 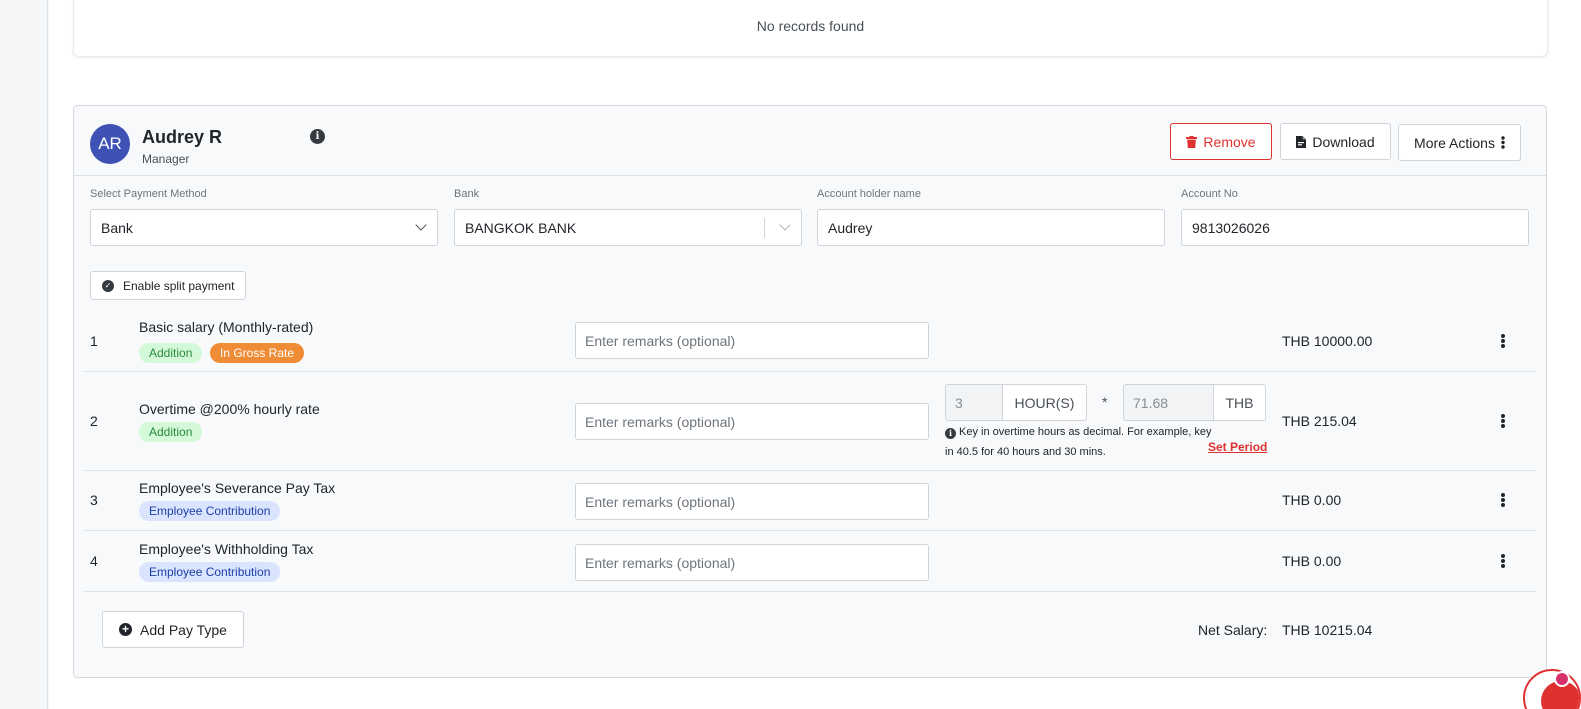 What do you see at coordinates (226, 549) in the screenshot?
I see `pay-item-title: Employee's Withholding Tax` at bounding box center [226, 549].